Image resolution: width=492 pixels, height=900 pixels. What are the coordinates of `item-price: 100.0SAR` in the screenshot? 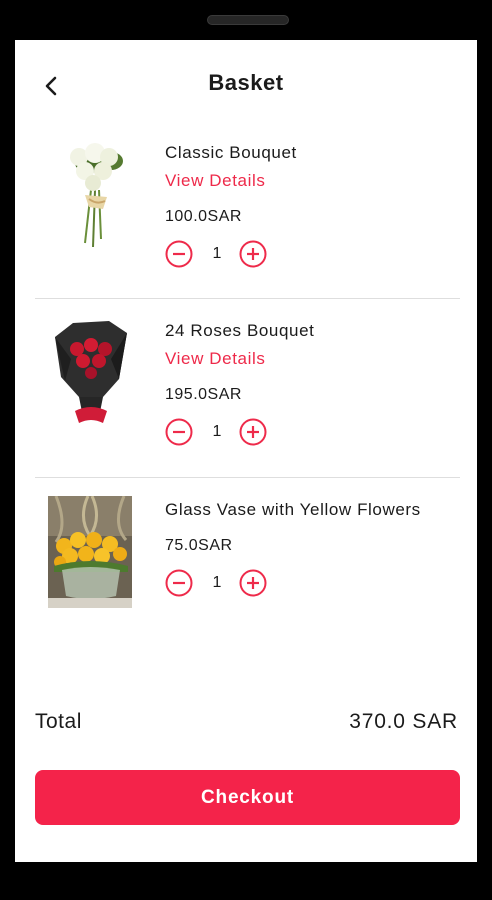 It's located at (203, 216).